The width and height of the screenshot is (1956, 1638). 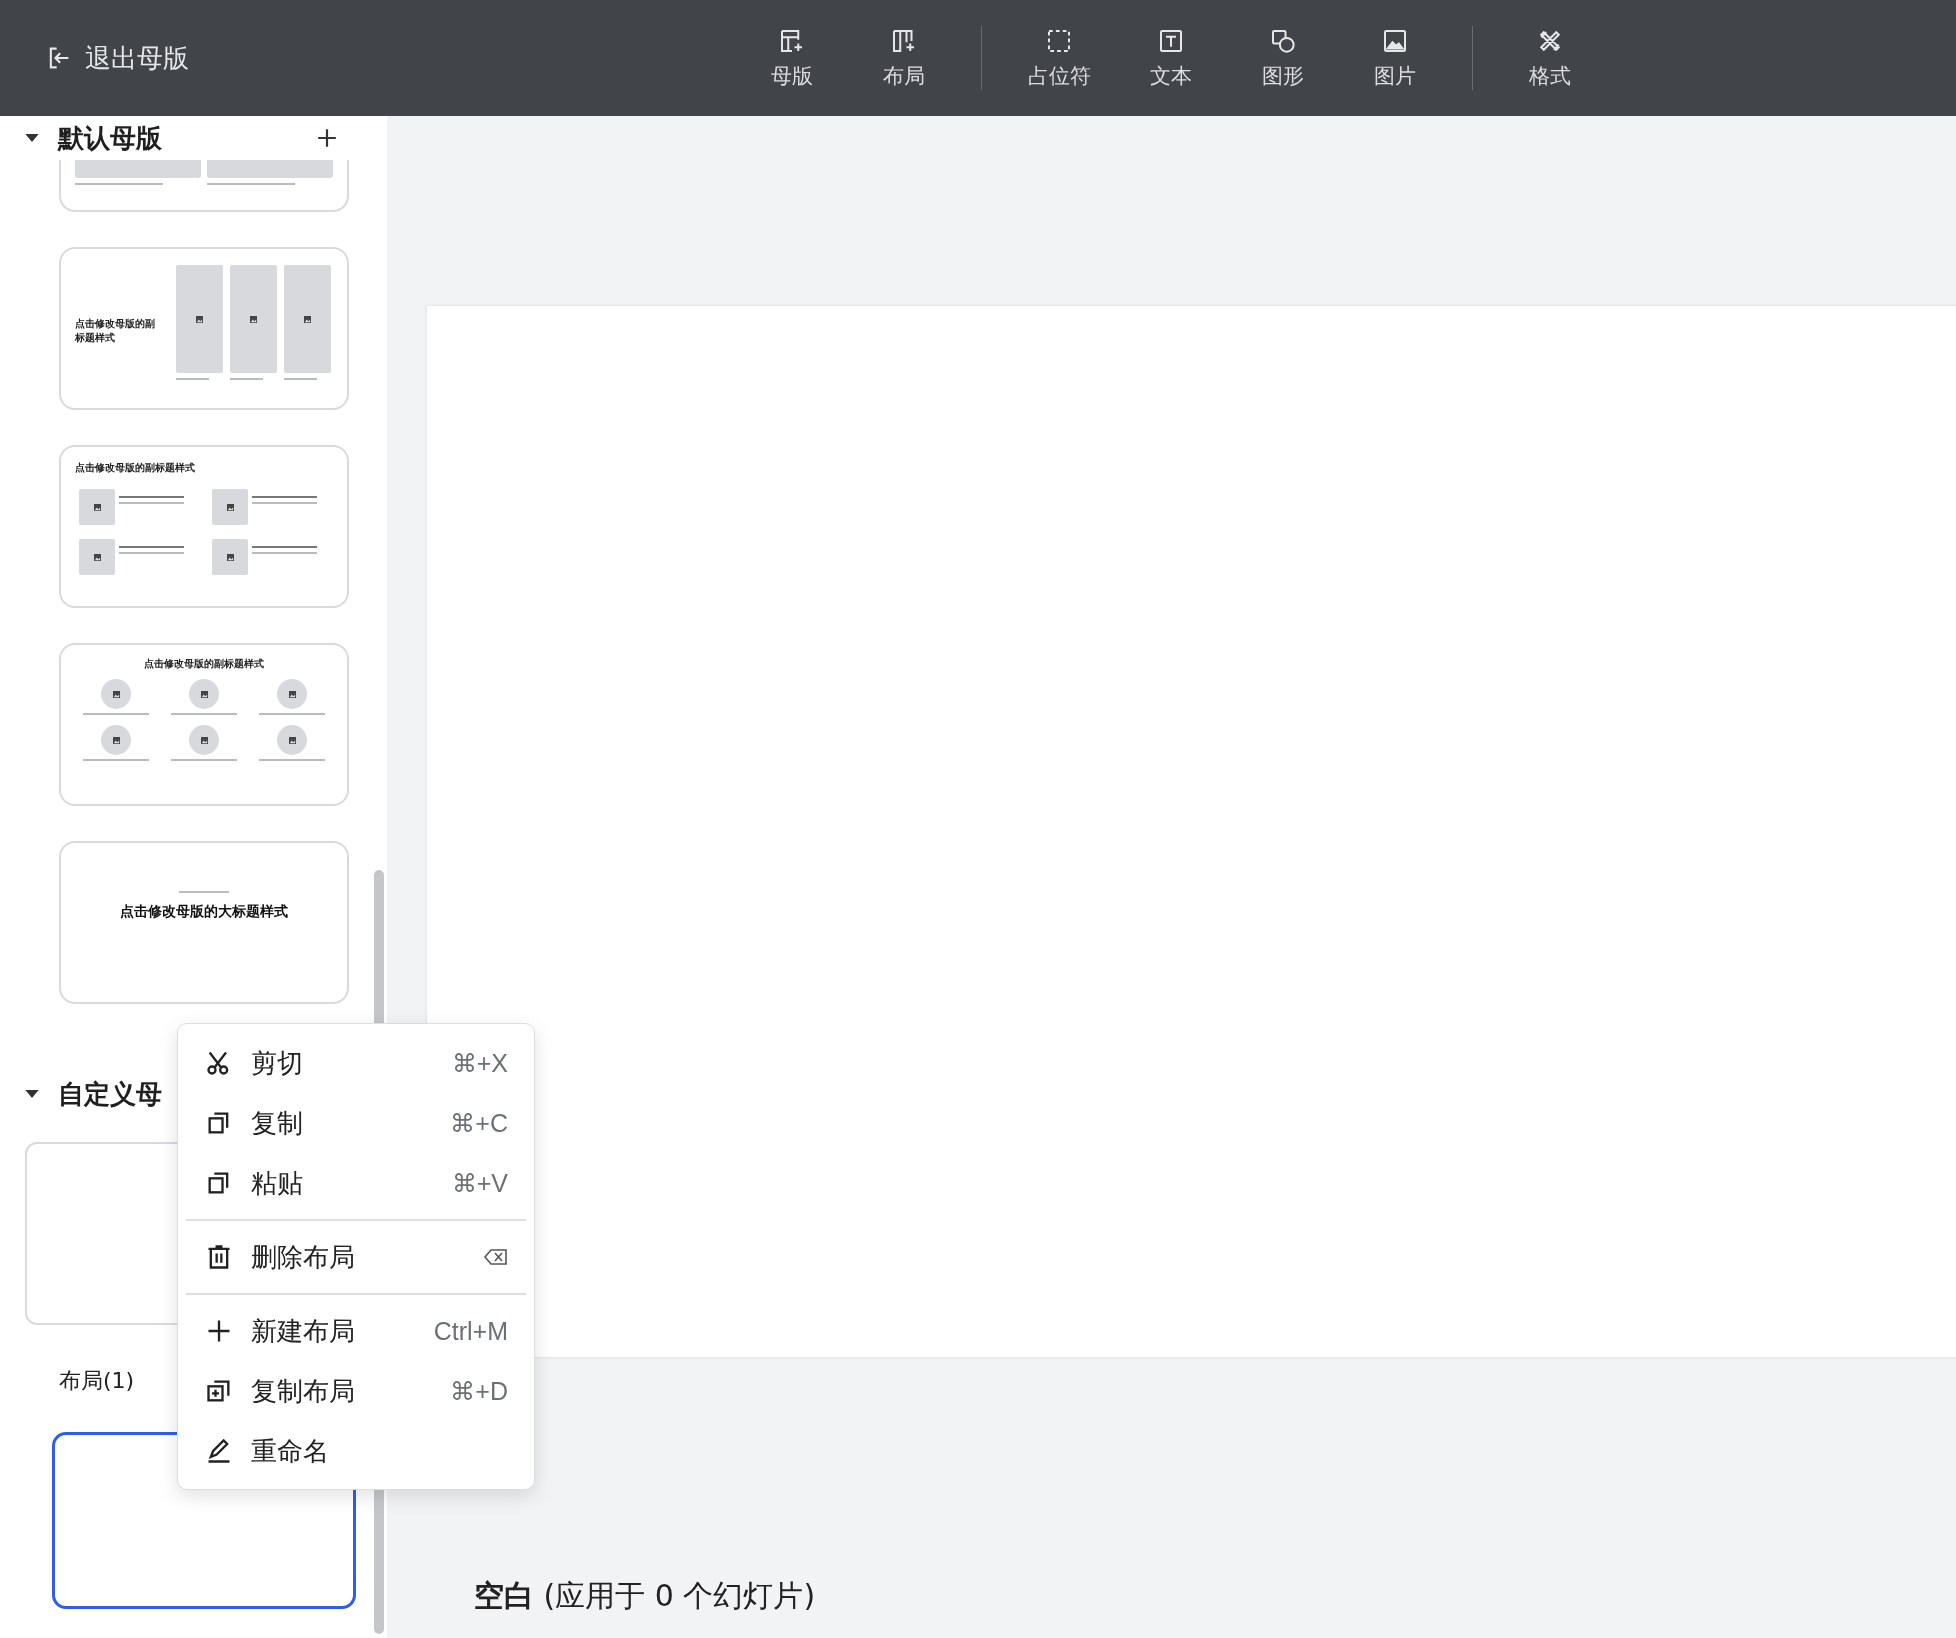 What do you see at coordinates (110, 138) in the screenshot?
I see `section-title: 默认母版` at bounding box center [110, 138].